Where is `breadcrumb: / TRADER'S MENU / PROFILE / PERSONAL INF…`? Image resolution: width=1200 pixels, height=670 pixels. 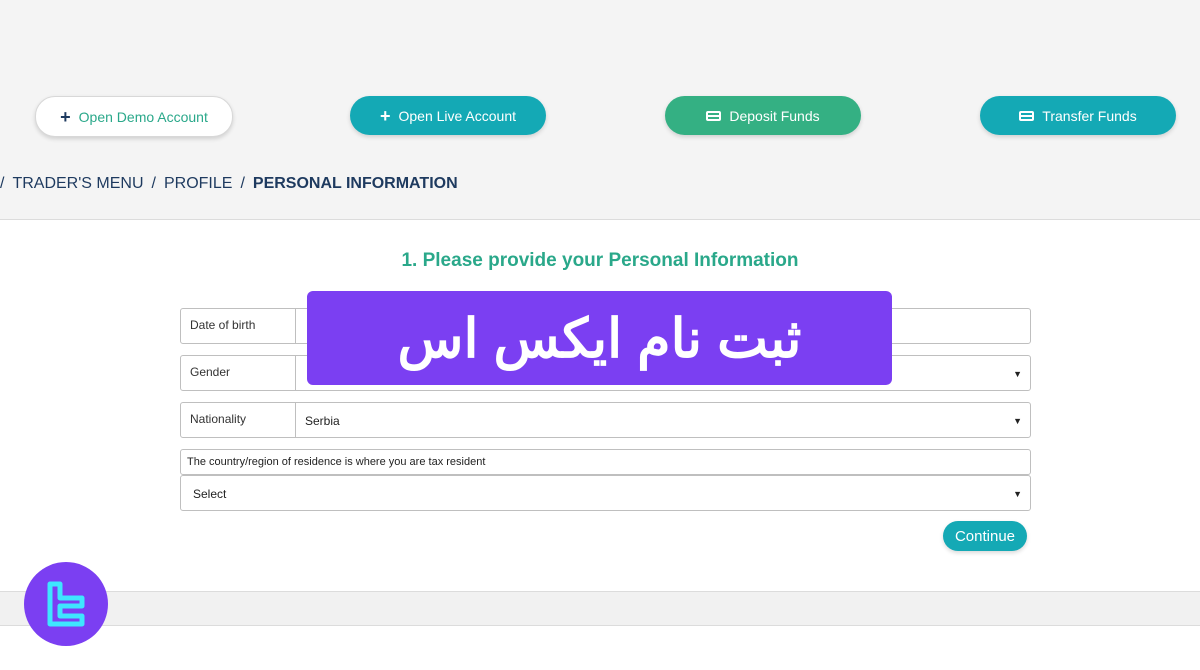 breadcrumb: / TRADER'S MENU / PROFILE / PERSONAL INF… is located at coordinates (229, 184).